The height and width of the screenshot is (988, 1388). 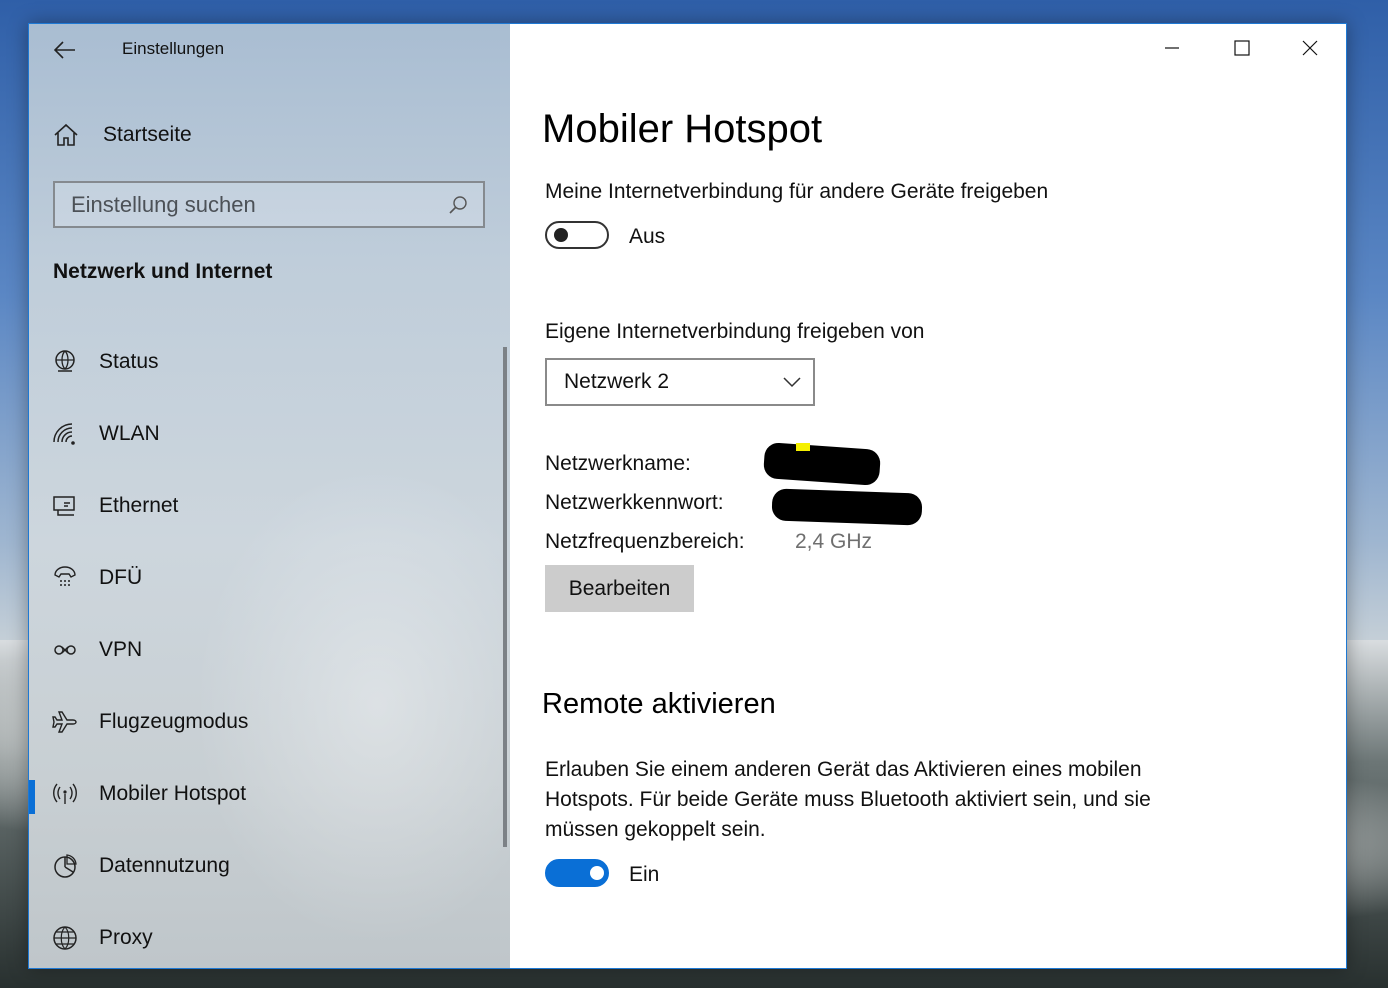 I want to click on app-title: Einstellungen, so click(x=173, y=48).